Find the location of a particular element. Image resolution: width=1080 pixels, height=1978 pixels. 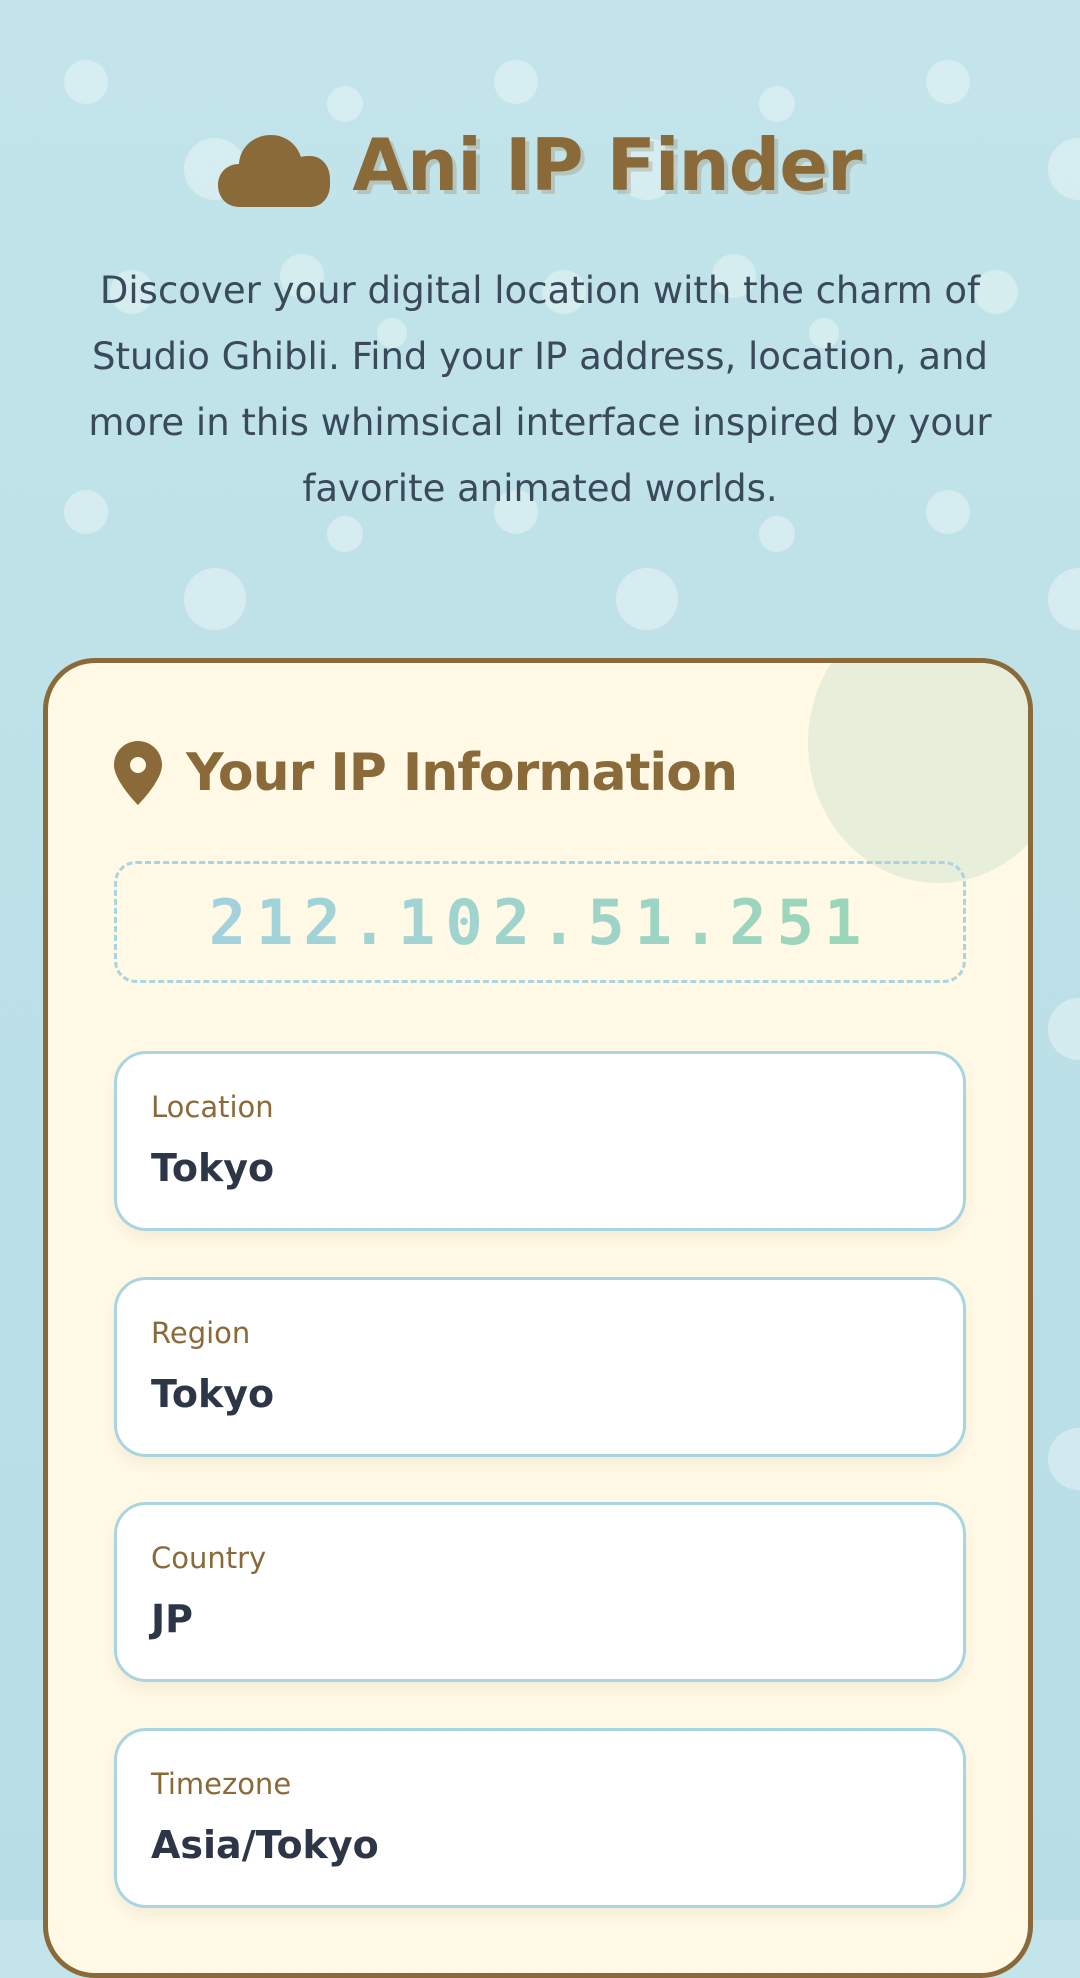

info-field-country: Country JP is located at coordinates (540, 1592).